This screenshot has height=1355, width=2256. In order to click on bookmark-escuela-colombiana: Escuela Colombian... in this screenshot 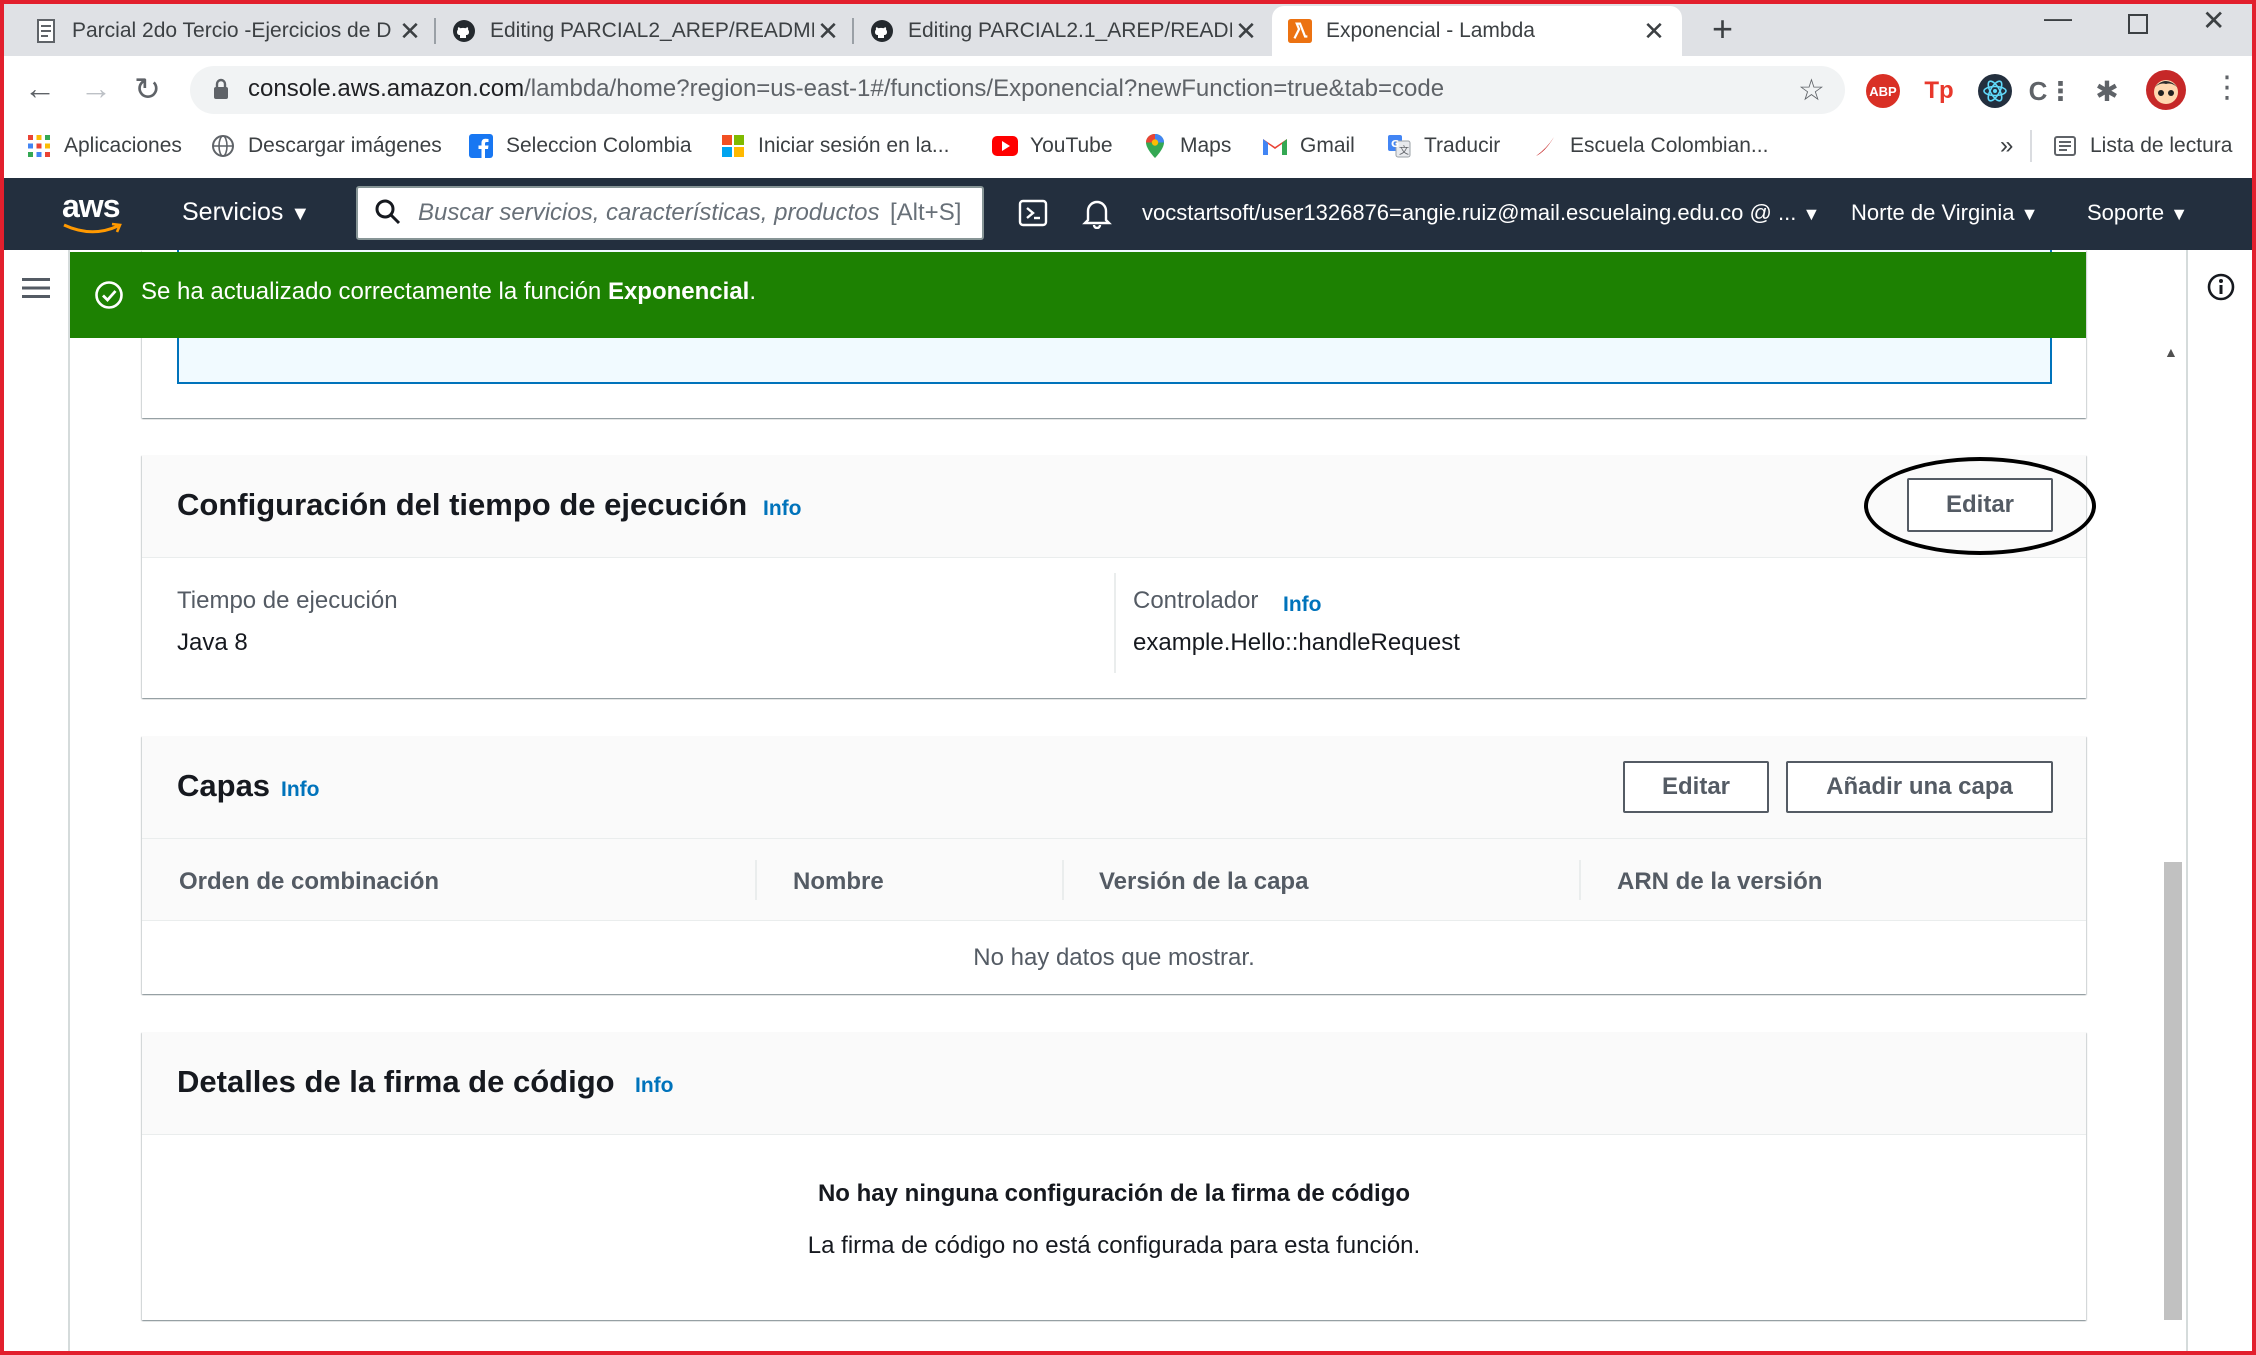, I will do `click(1650, 146)`.